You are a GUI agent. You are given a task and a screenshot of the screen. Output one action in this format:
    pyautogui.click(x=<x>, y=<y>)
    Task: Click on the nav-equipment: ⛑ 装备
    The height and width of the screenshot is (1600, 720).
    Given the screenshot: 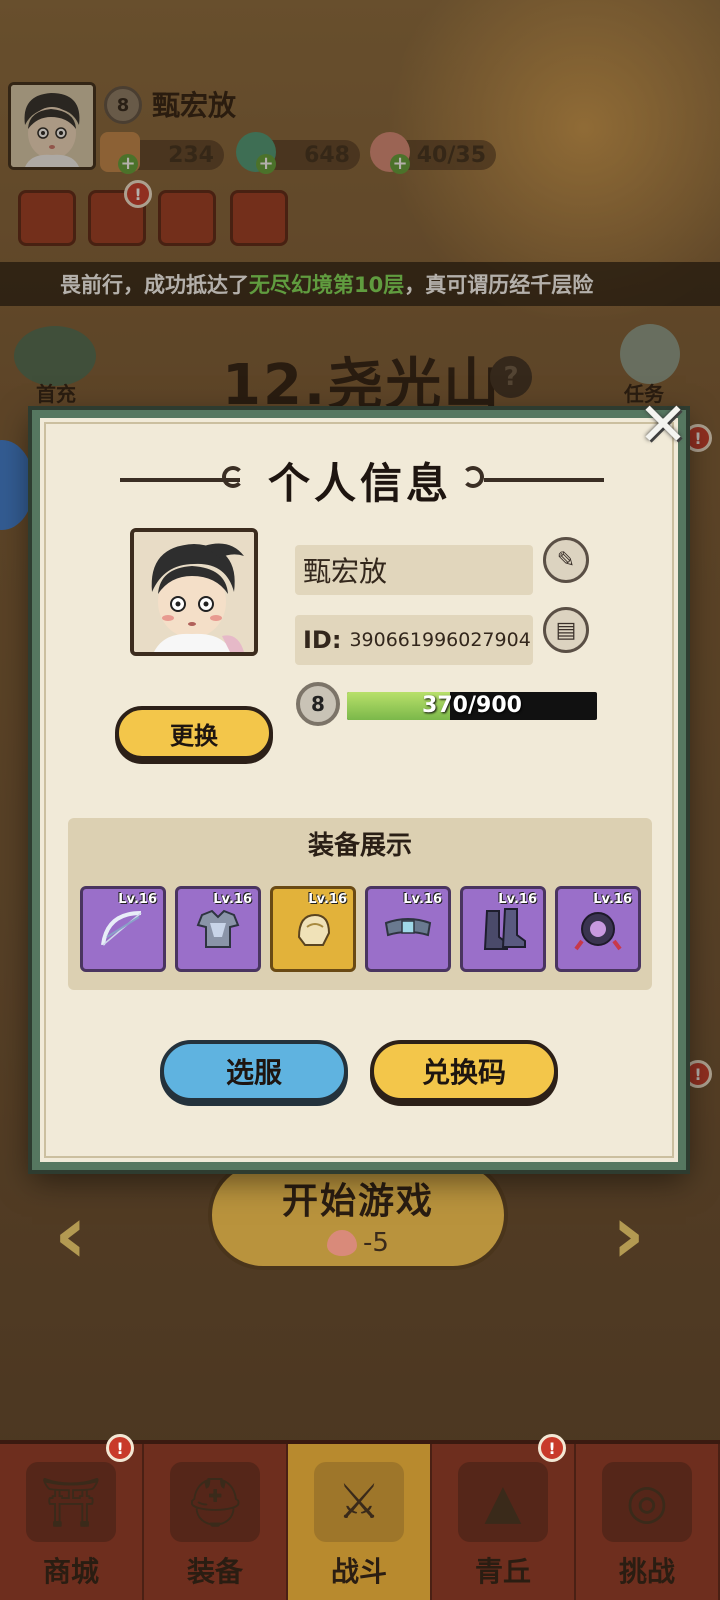 What is the action you would take?
    pyautogui.click(x=216, y=1522)
    